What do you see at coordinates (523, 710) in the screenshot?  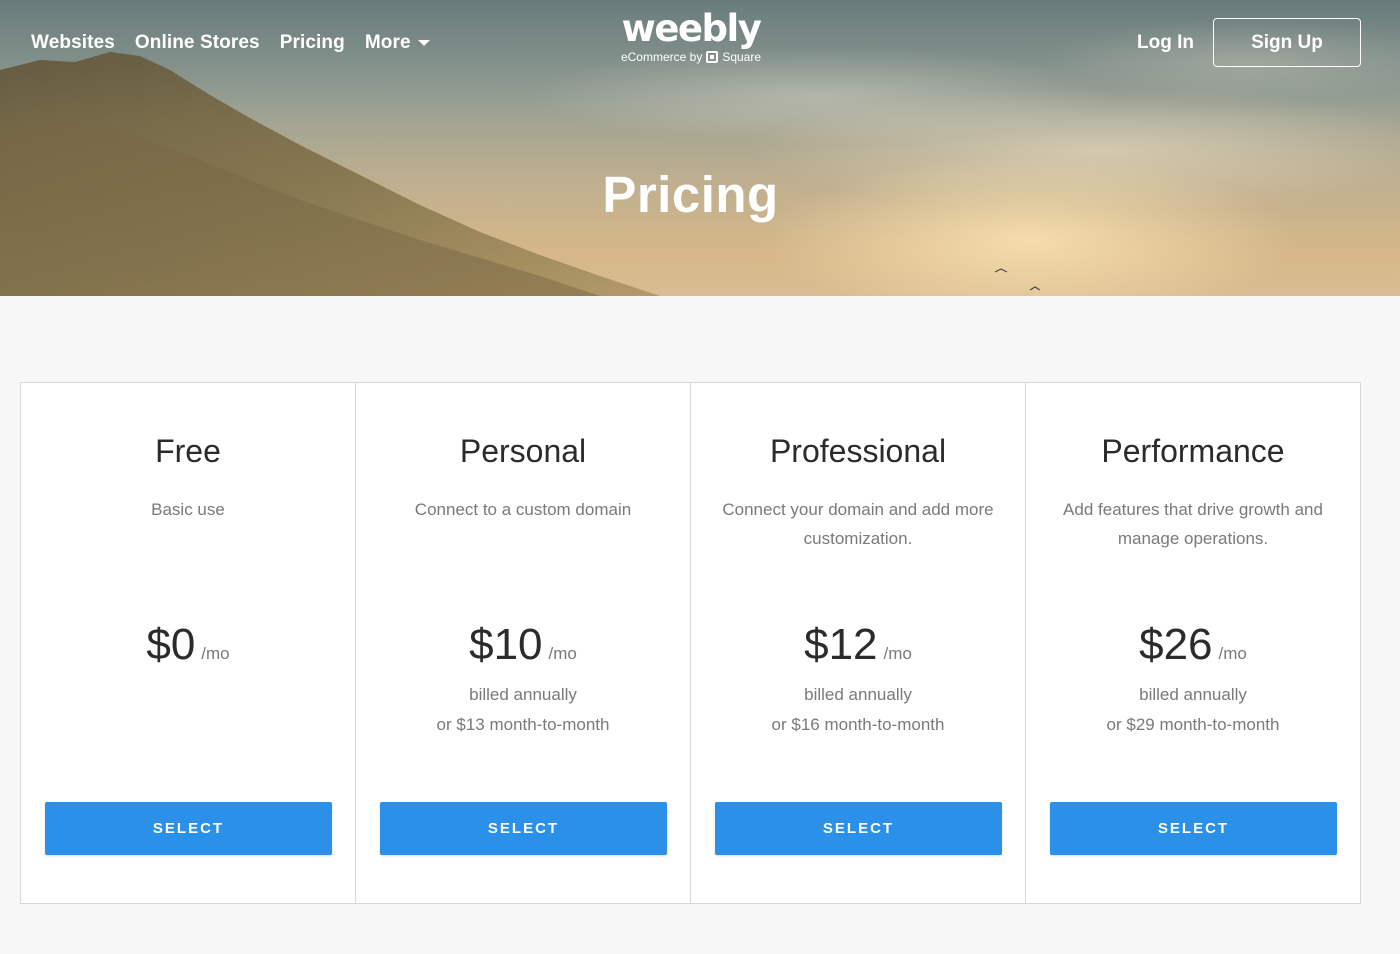 I see `plan-billing: billed annually or $13 month-to-month` at bounding box center [523, 710].